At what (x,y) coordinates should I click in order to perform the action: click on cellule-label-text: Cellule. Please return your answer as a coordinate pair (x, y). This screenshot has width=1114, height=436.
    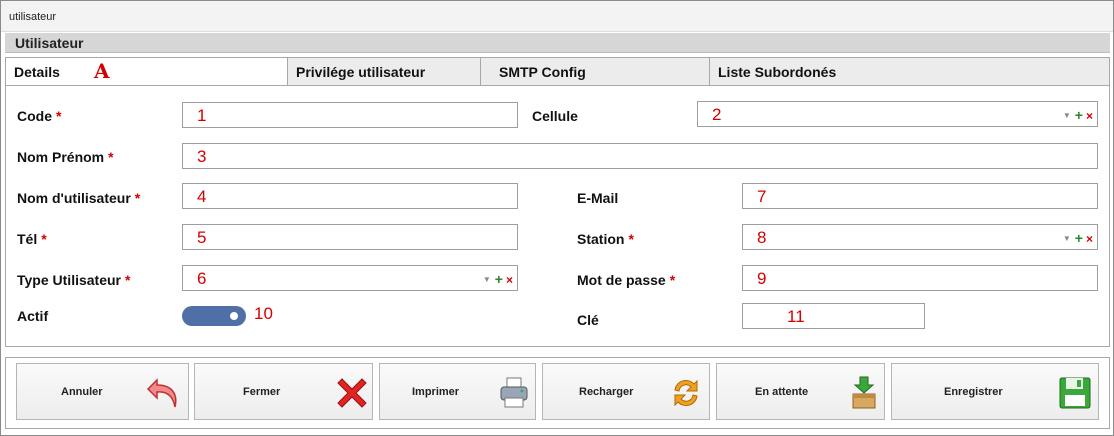
    Looking at the image, I should click on (555, 116).